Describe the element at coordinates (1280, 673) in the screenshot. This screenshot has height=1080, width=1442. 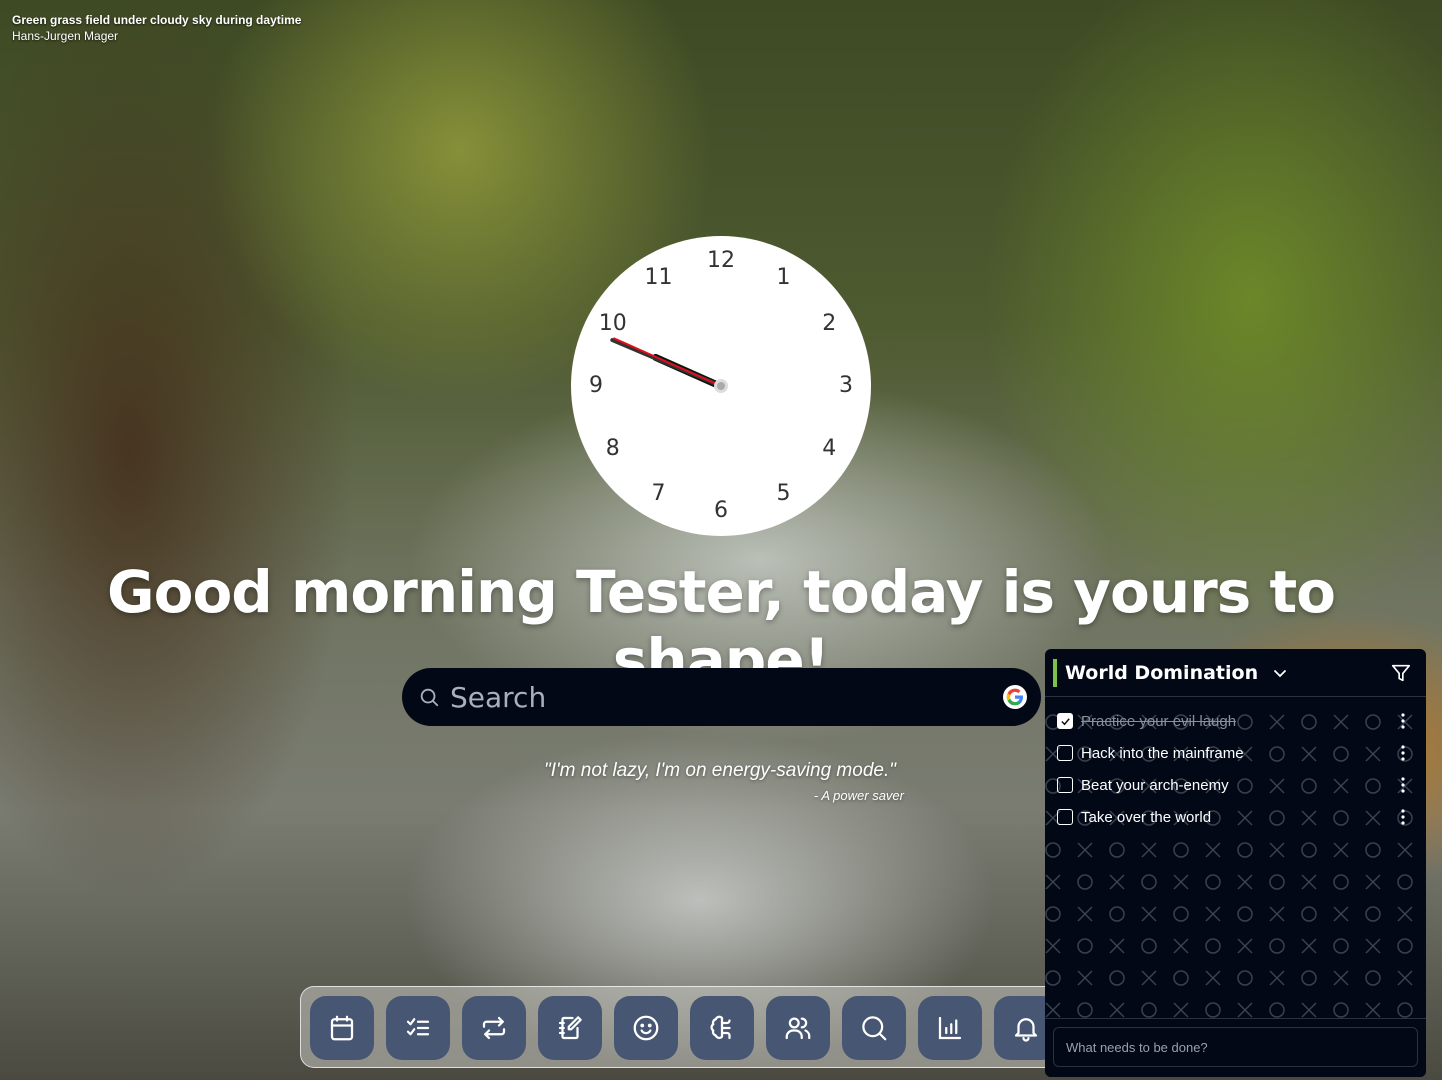
I see `chevron-down-icon` at that location.